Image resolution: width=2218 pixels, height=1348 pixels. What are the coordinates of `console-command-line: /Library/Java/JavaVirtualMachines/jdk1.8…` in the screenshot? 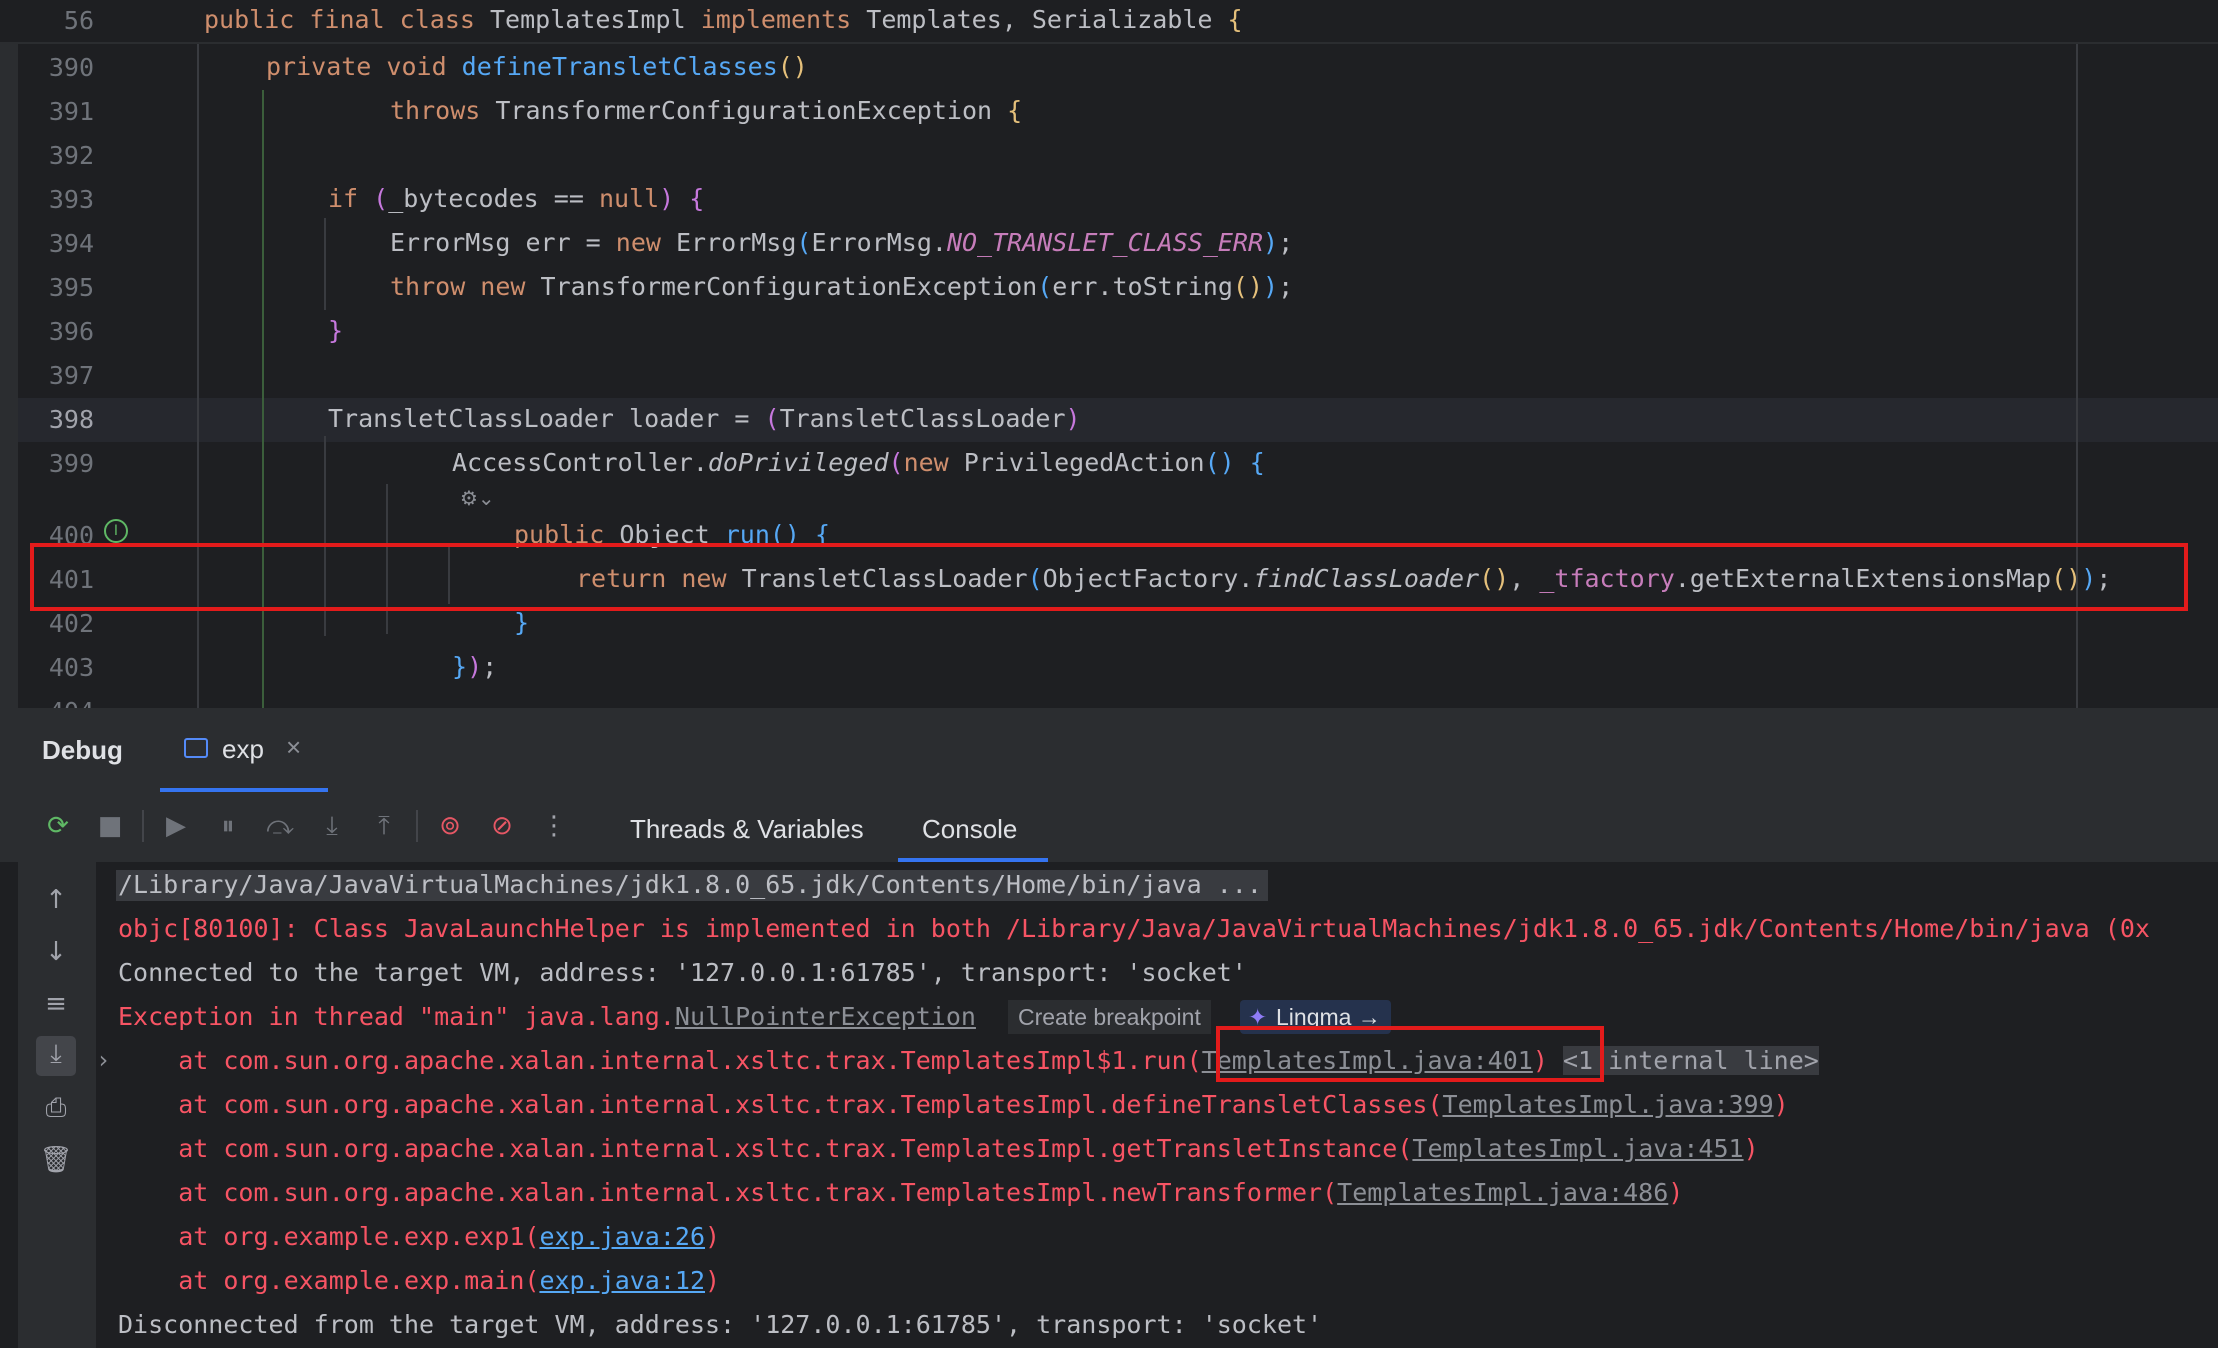 It's located at (692, 885).